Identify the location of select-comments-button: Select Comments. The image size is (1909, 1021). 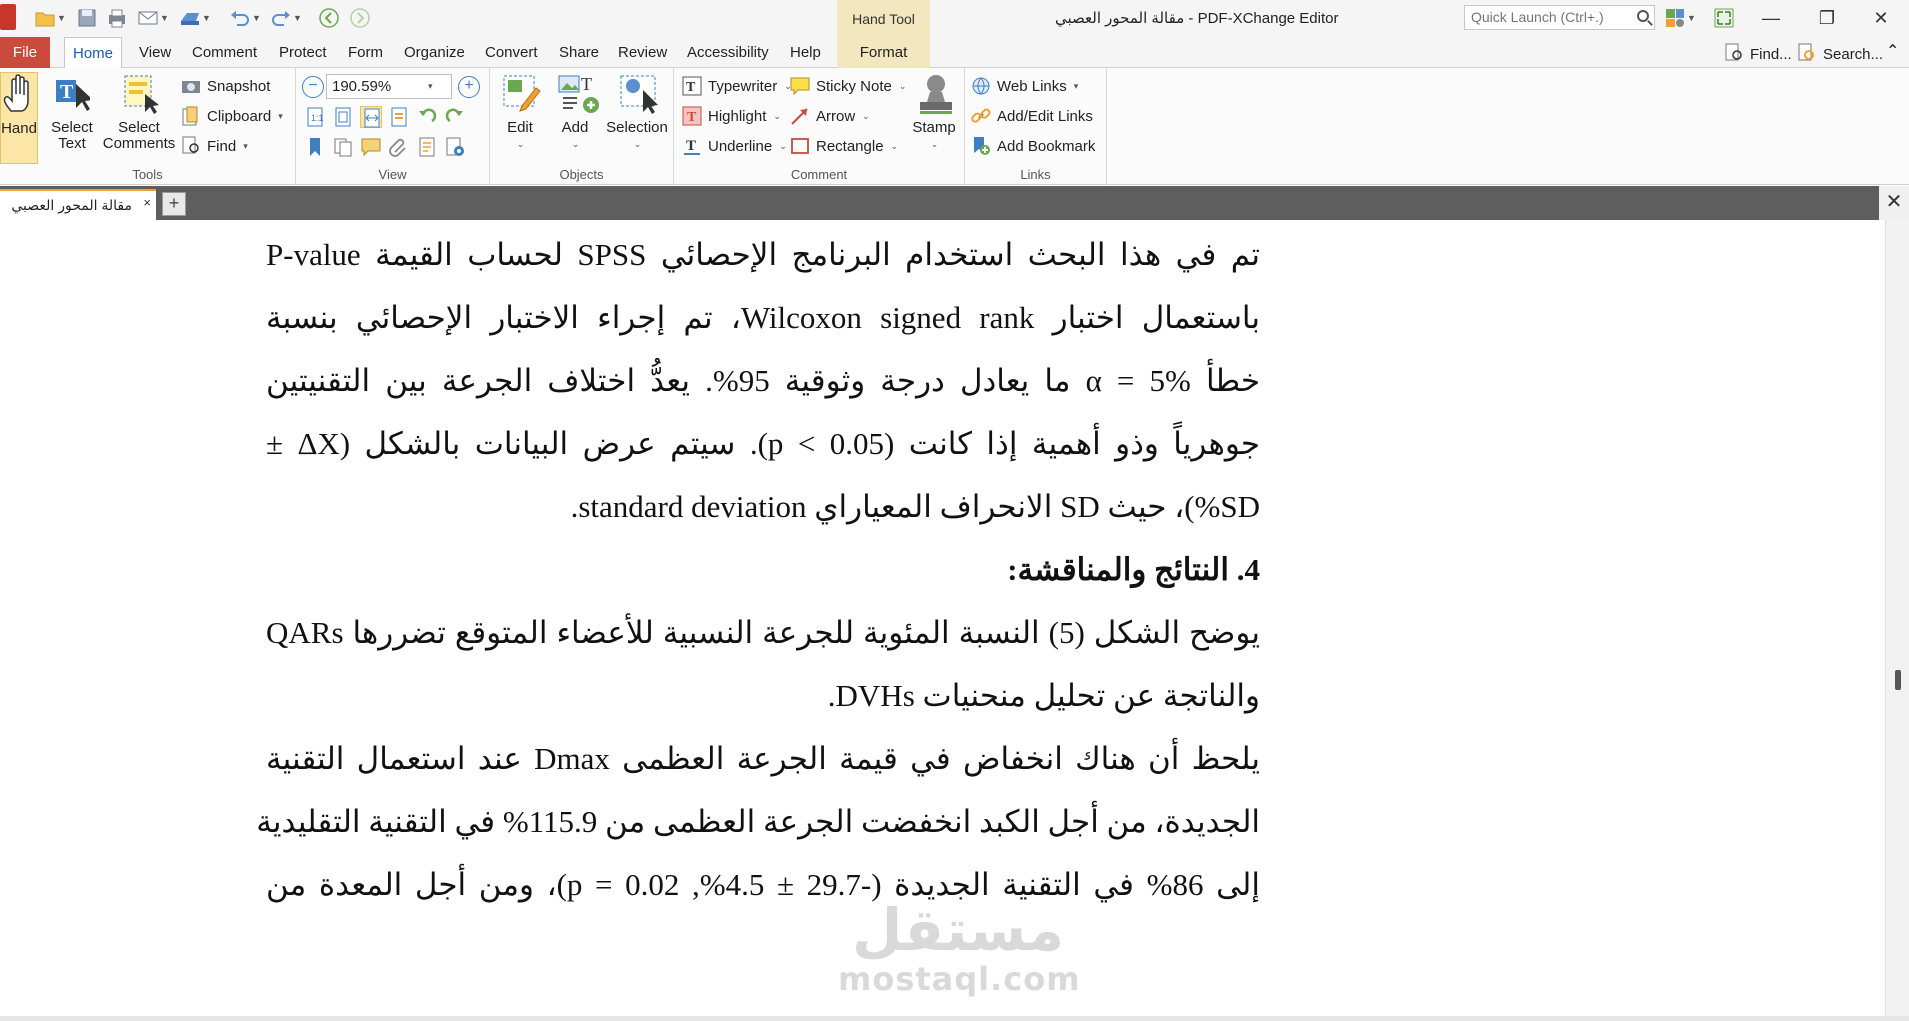
(139, 112).